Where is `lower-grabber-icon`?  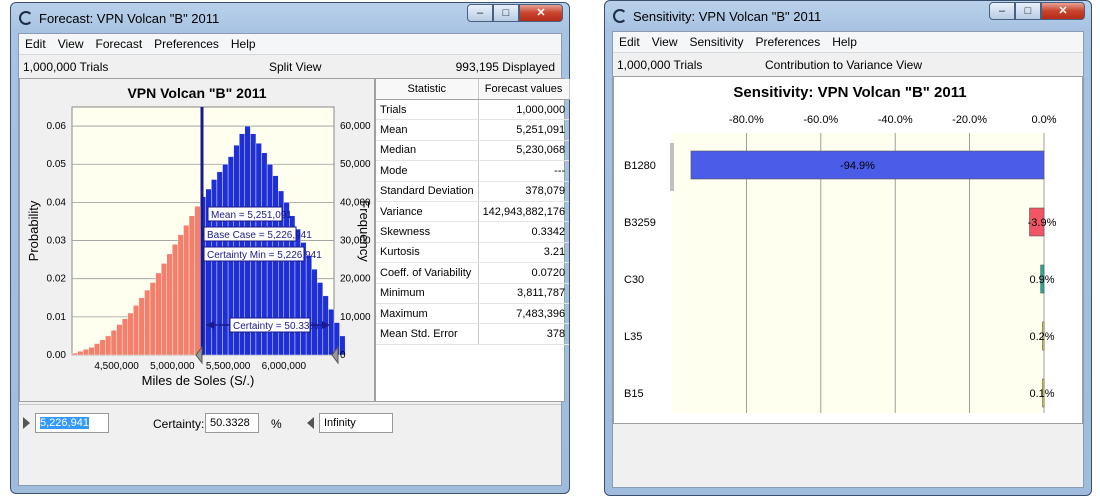
lower-grabber-icon is located at coordinates (26, 423).